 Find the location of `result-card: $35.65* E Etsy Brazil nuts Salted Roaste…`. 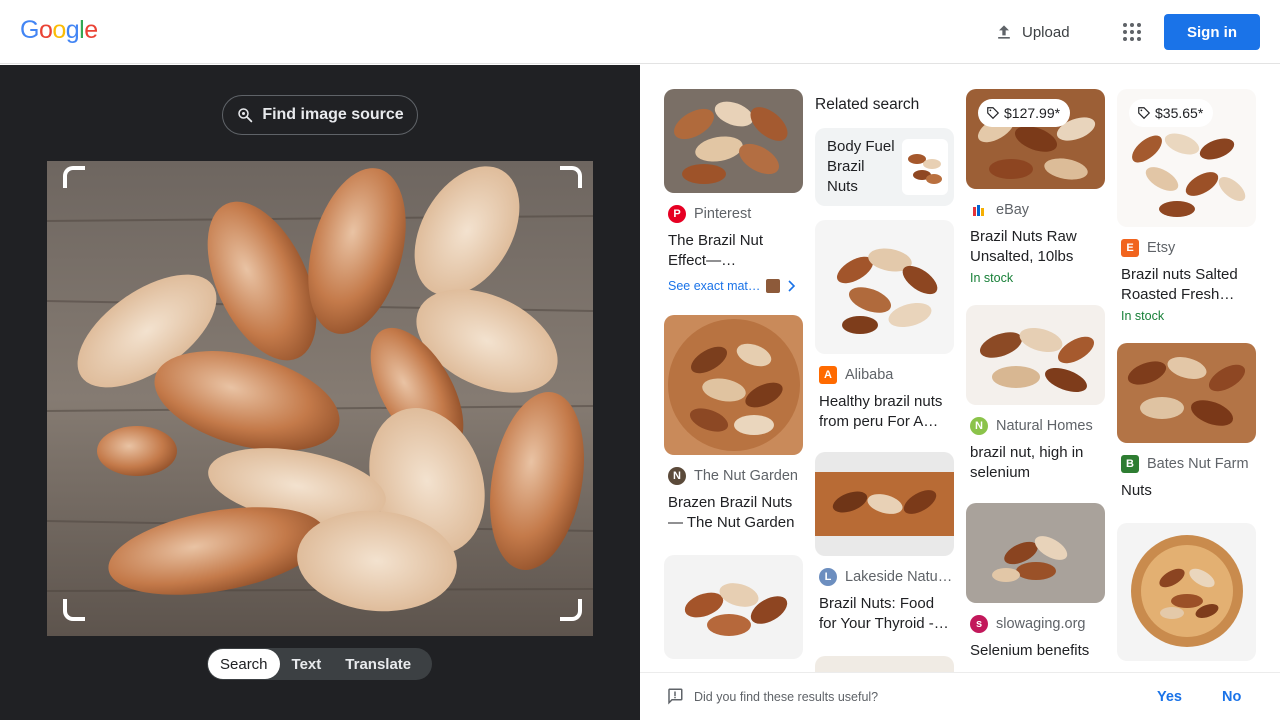

result-card: $35.65* E Etsy Brazil nuts Salted Roaste… is located at coordinates (1186, 206).